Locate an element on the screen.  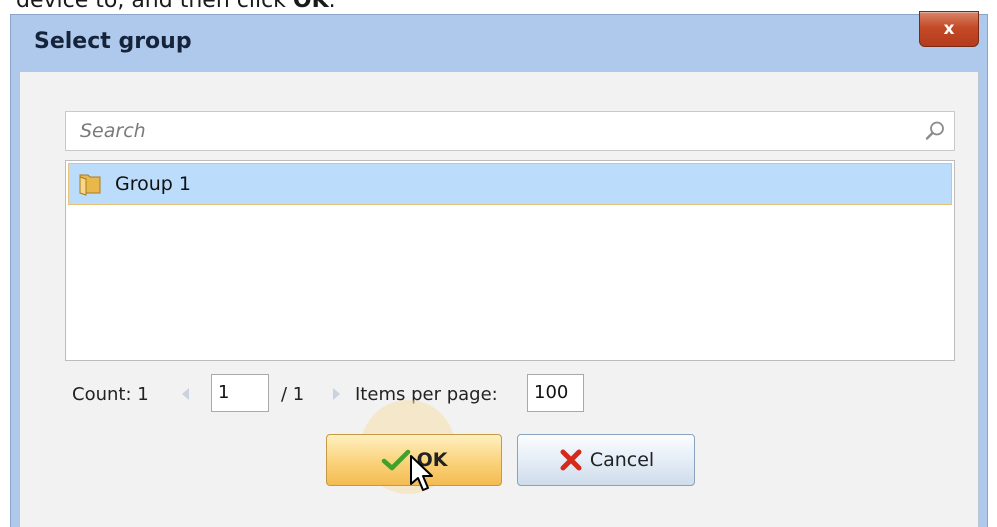
close-button: x is located at coordinates (949, 29).